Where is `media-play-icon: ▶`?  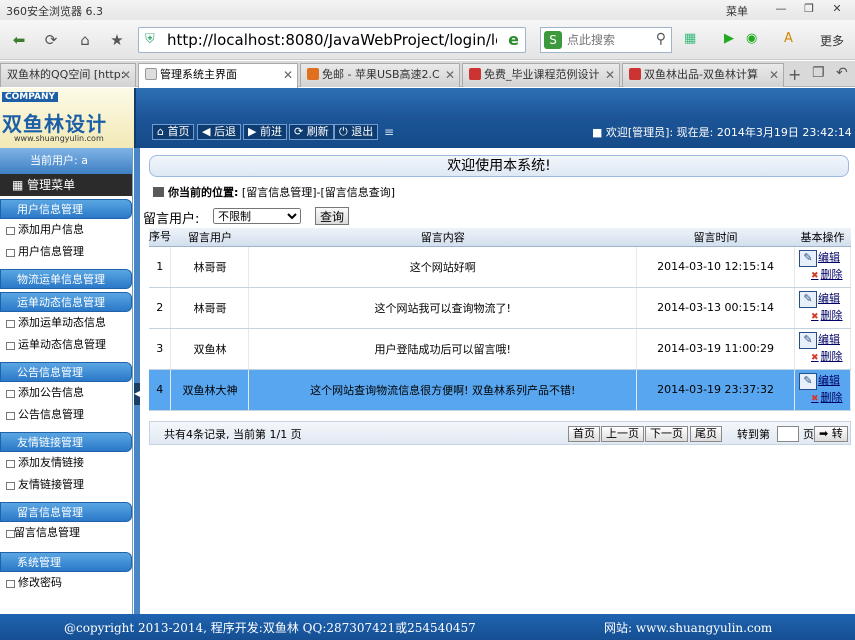
media-play-icon: ▶ is located at coordinates (729, 38).